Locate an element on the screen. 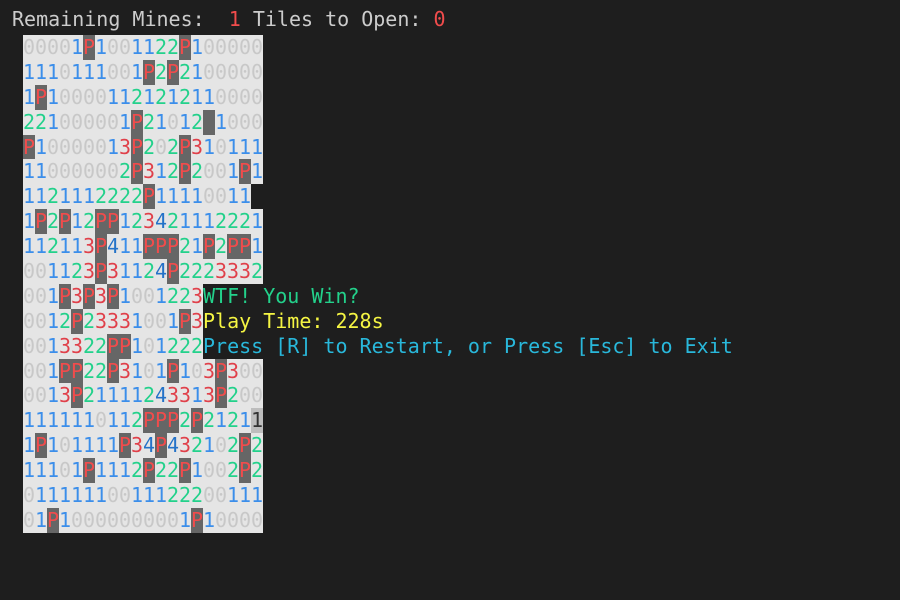  covered-cell is located at coordinates (209, 122).